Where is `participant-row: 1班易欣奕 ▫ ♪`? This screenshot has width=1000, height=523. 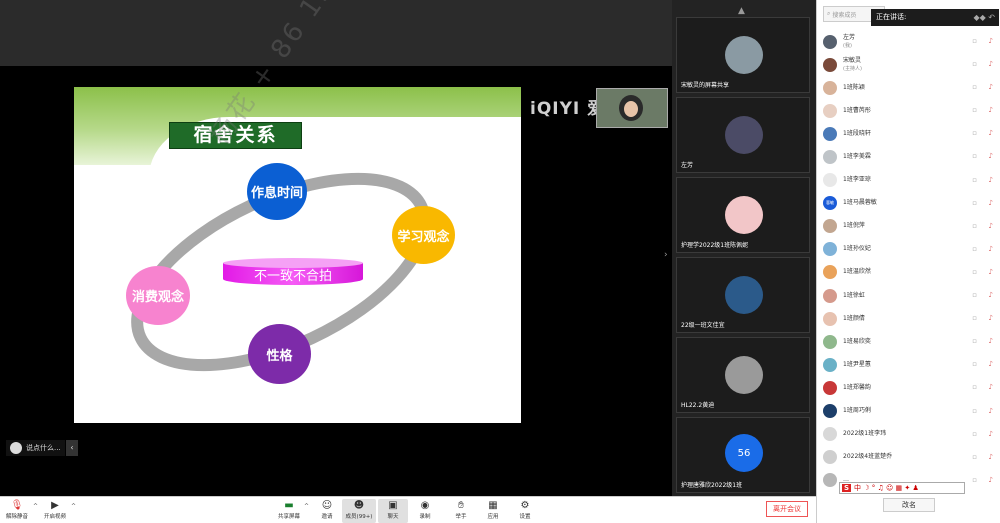 participant-row: 1班易欣奕 ▫ ♪ is located at coordinates (911, 341).